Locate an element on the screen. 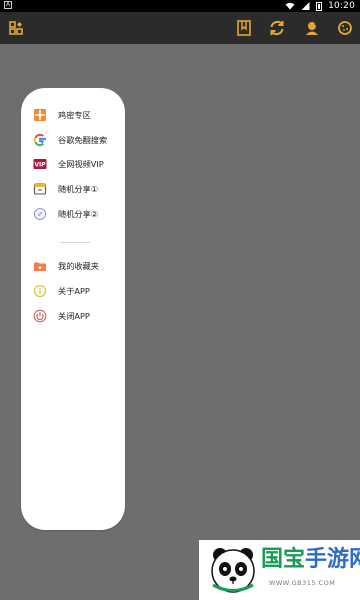 The height and width of the screenshot is (600, 360). clock: 10:20 is located at coordinates (341, 6).